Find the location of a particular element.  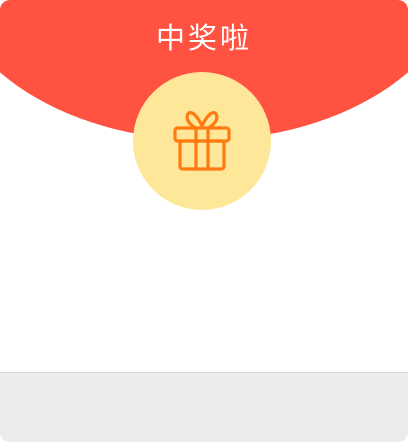

gift-badge is located at coordinates (202, 141).